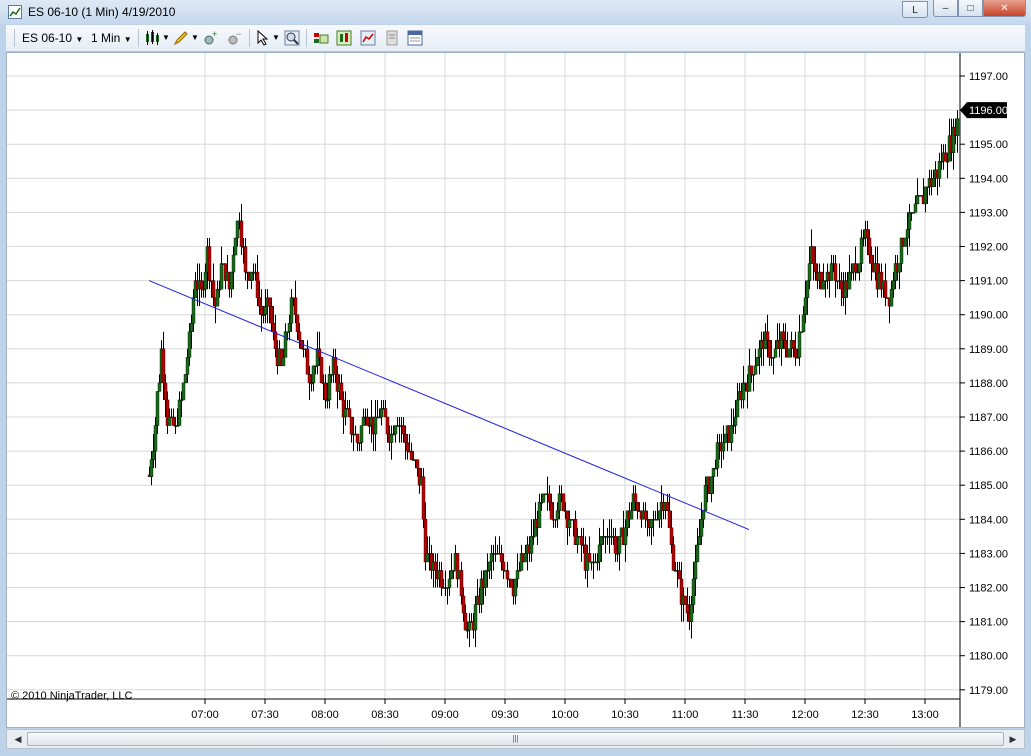 Image resolution: width=1031 pixels, height=756 pixels. What do you see at coordinates (263, 38) in the screenshot?
I see `cursor-icon` at bounding box center [263, 38].